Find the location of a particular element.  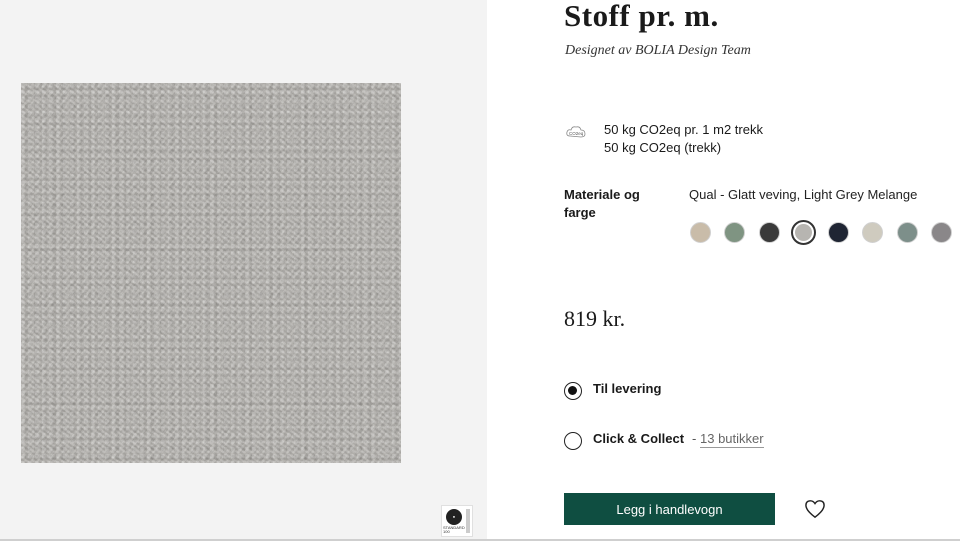

color-swatch-light-grey-melange is located at coordinates (803, 232).